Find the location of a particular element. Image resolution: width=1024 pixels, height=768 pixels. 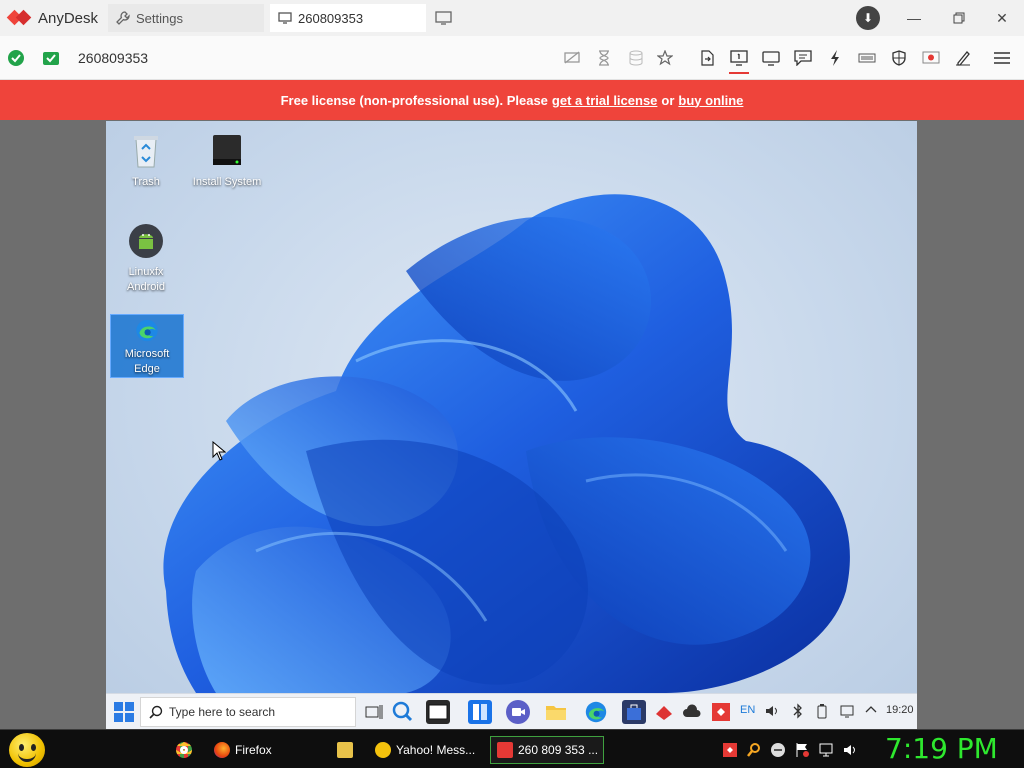

folder-taskbar-button is located at coordinates (346, 750).